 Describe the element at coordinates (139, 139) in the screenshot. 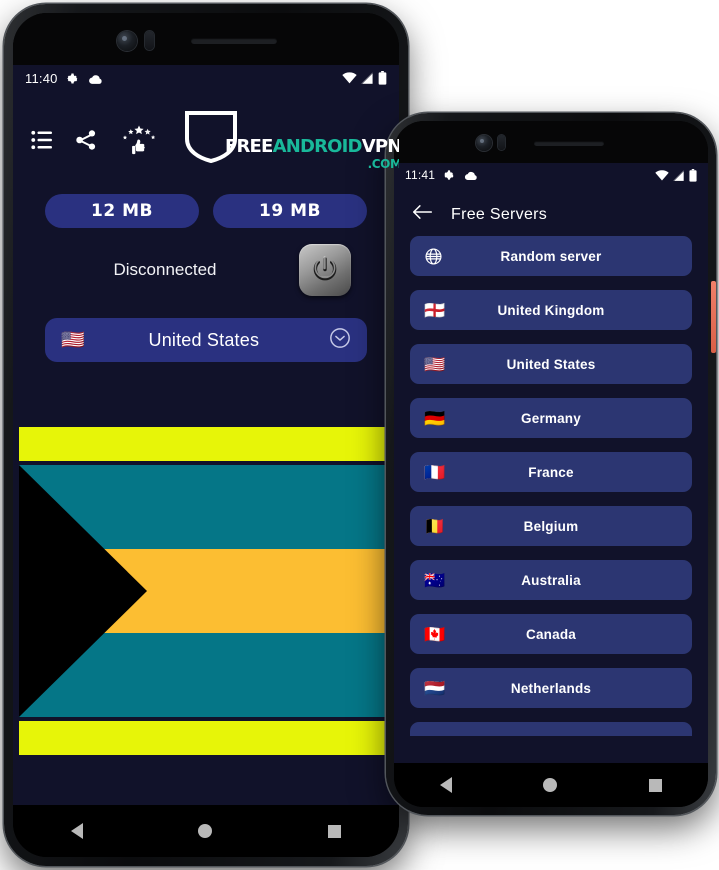

I see `rate-us-icon` at that location.